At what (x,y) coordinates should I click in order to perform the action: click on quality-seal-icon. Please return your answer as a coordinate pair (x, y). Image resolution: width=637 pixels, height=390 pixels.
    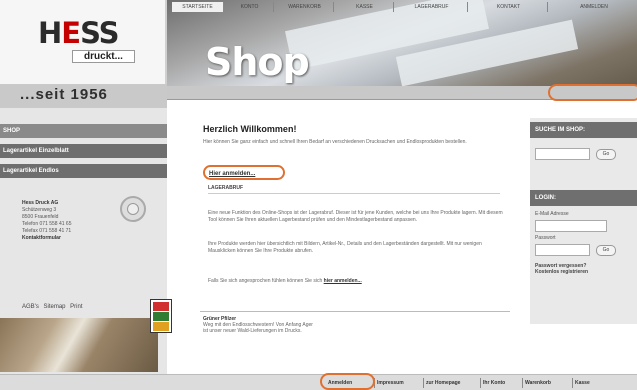
    Looking at the image, I should click on (133, 209).